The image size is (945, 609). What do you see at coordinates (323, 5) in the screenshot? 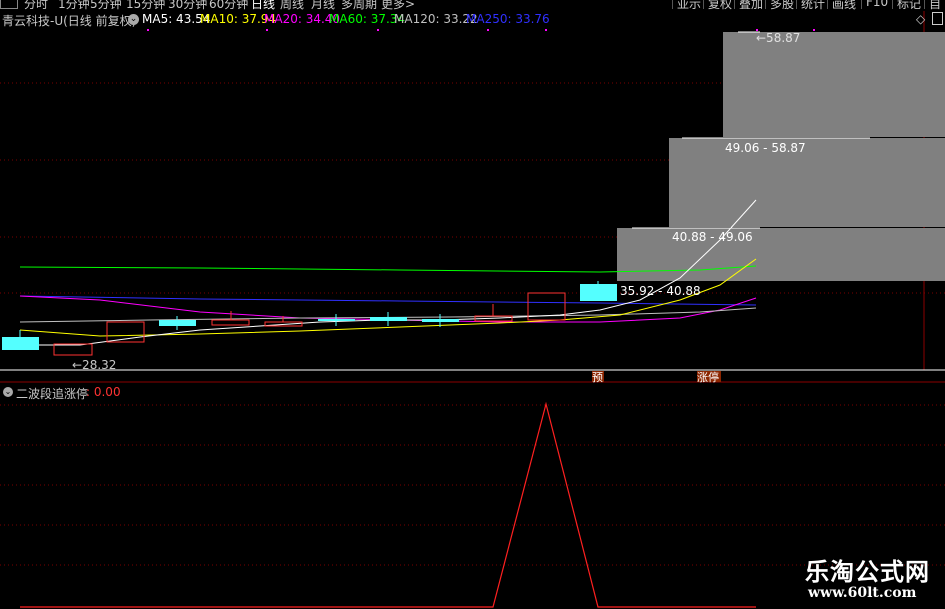
I see `period-tab: 月线` at bounding box center [323, 5].